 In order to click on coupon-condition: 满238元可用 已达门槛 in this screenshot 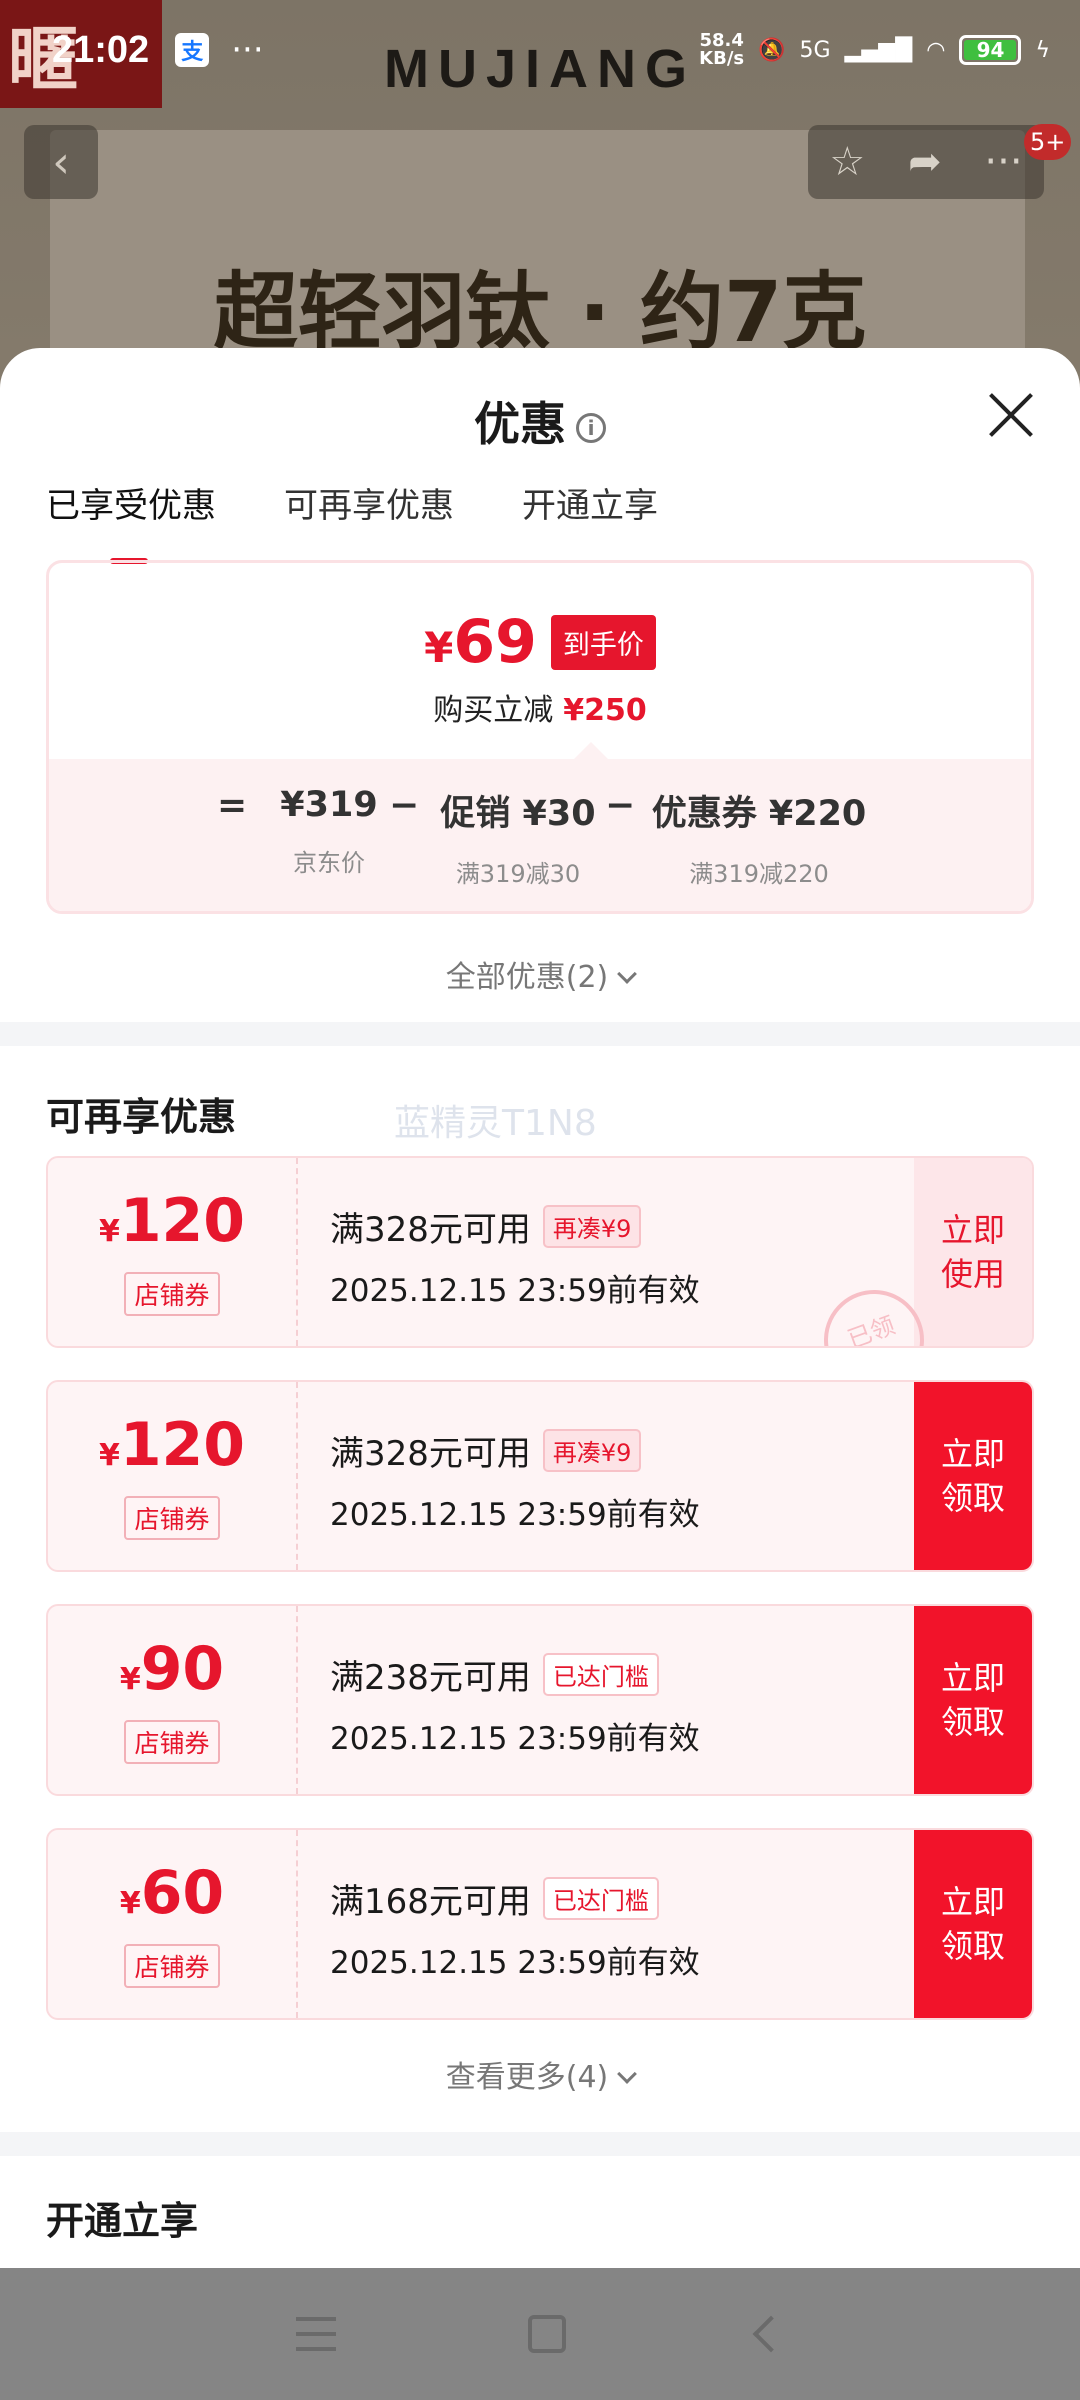, I will do `click(622, 1674)`.